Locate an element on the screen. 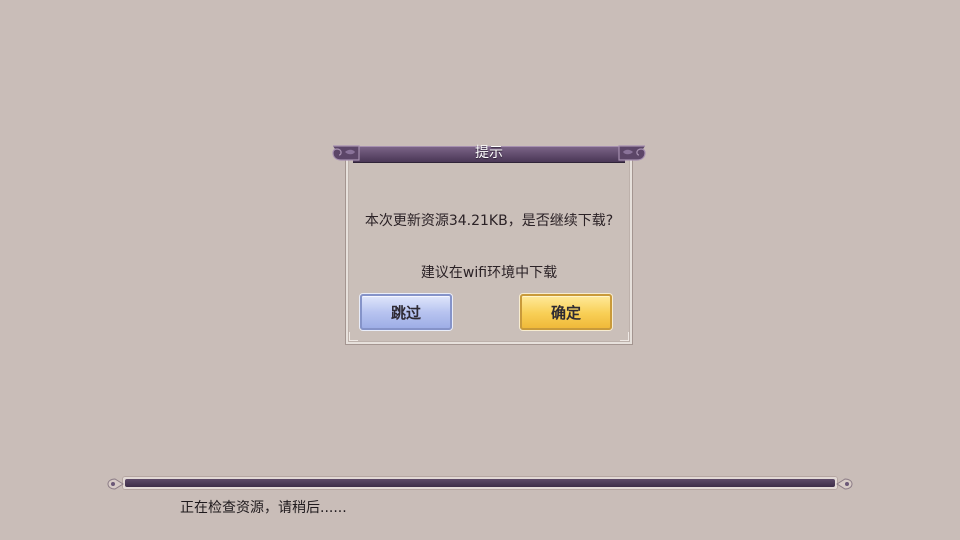  skip-button: 跳过 is located at coordinates (406, 312).